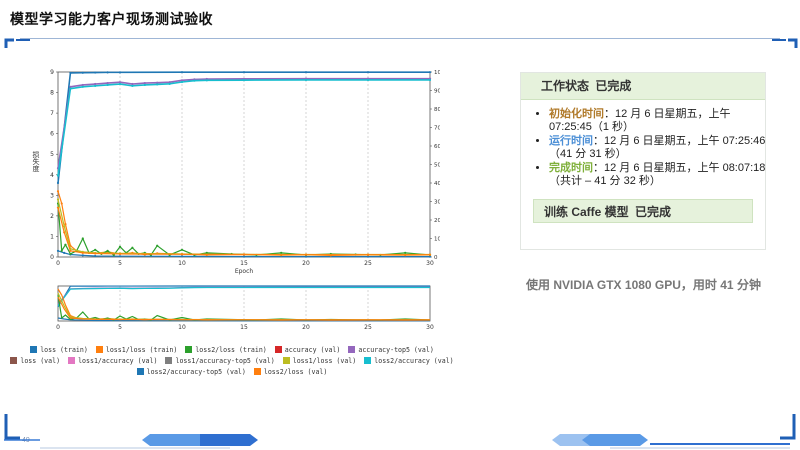  Describe the element at coordinates (120, 327) in the screenshot. I see `overview-x-tick-label: 5` at that location.